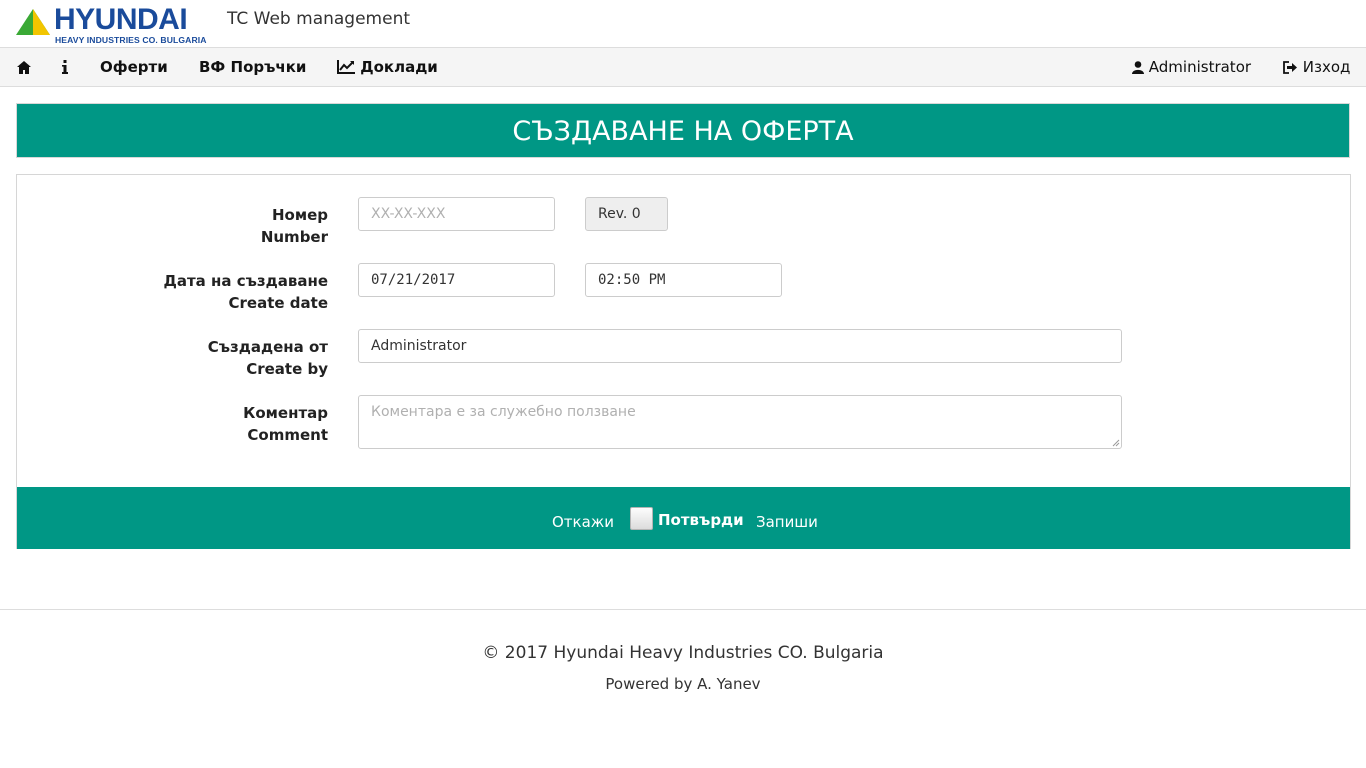 The image size is (1366, 768). I want to click on nav-home, so click(24, 67).